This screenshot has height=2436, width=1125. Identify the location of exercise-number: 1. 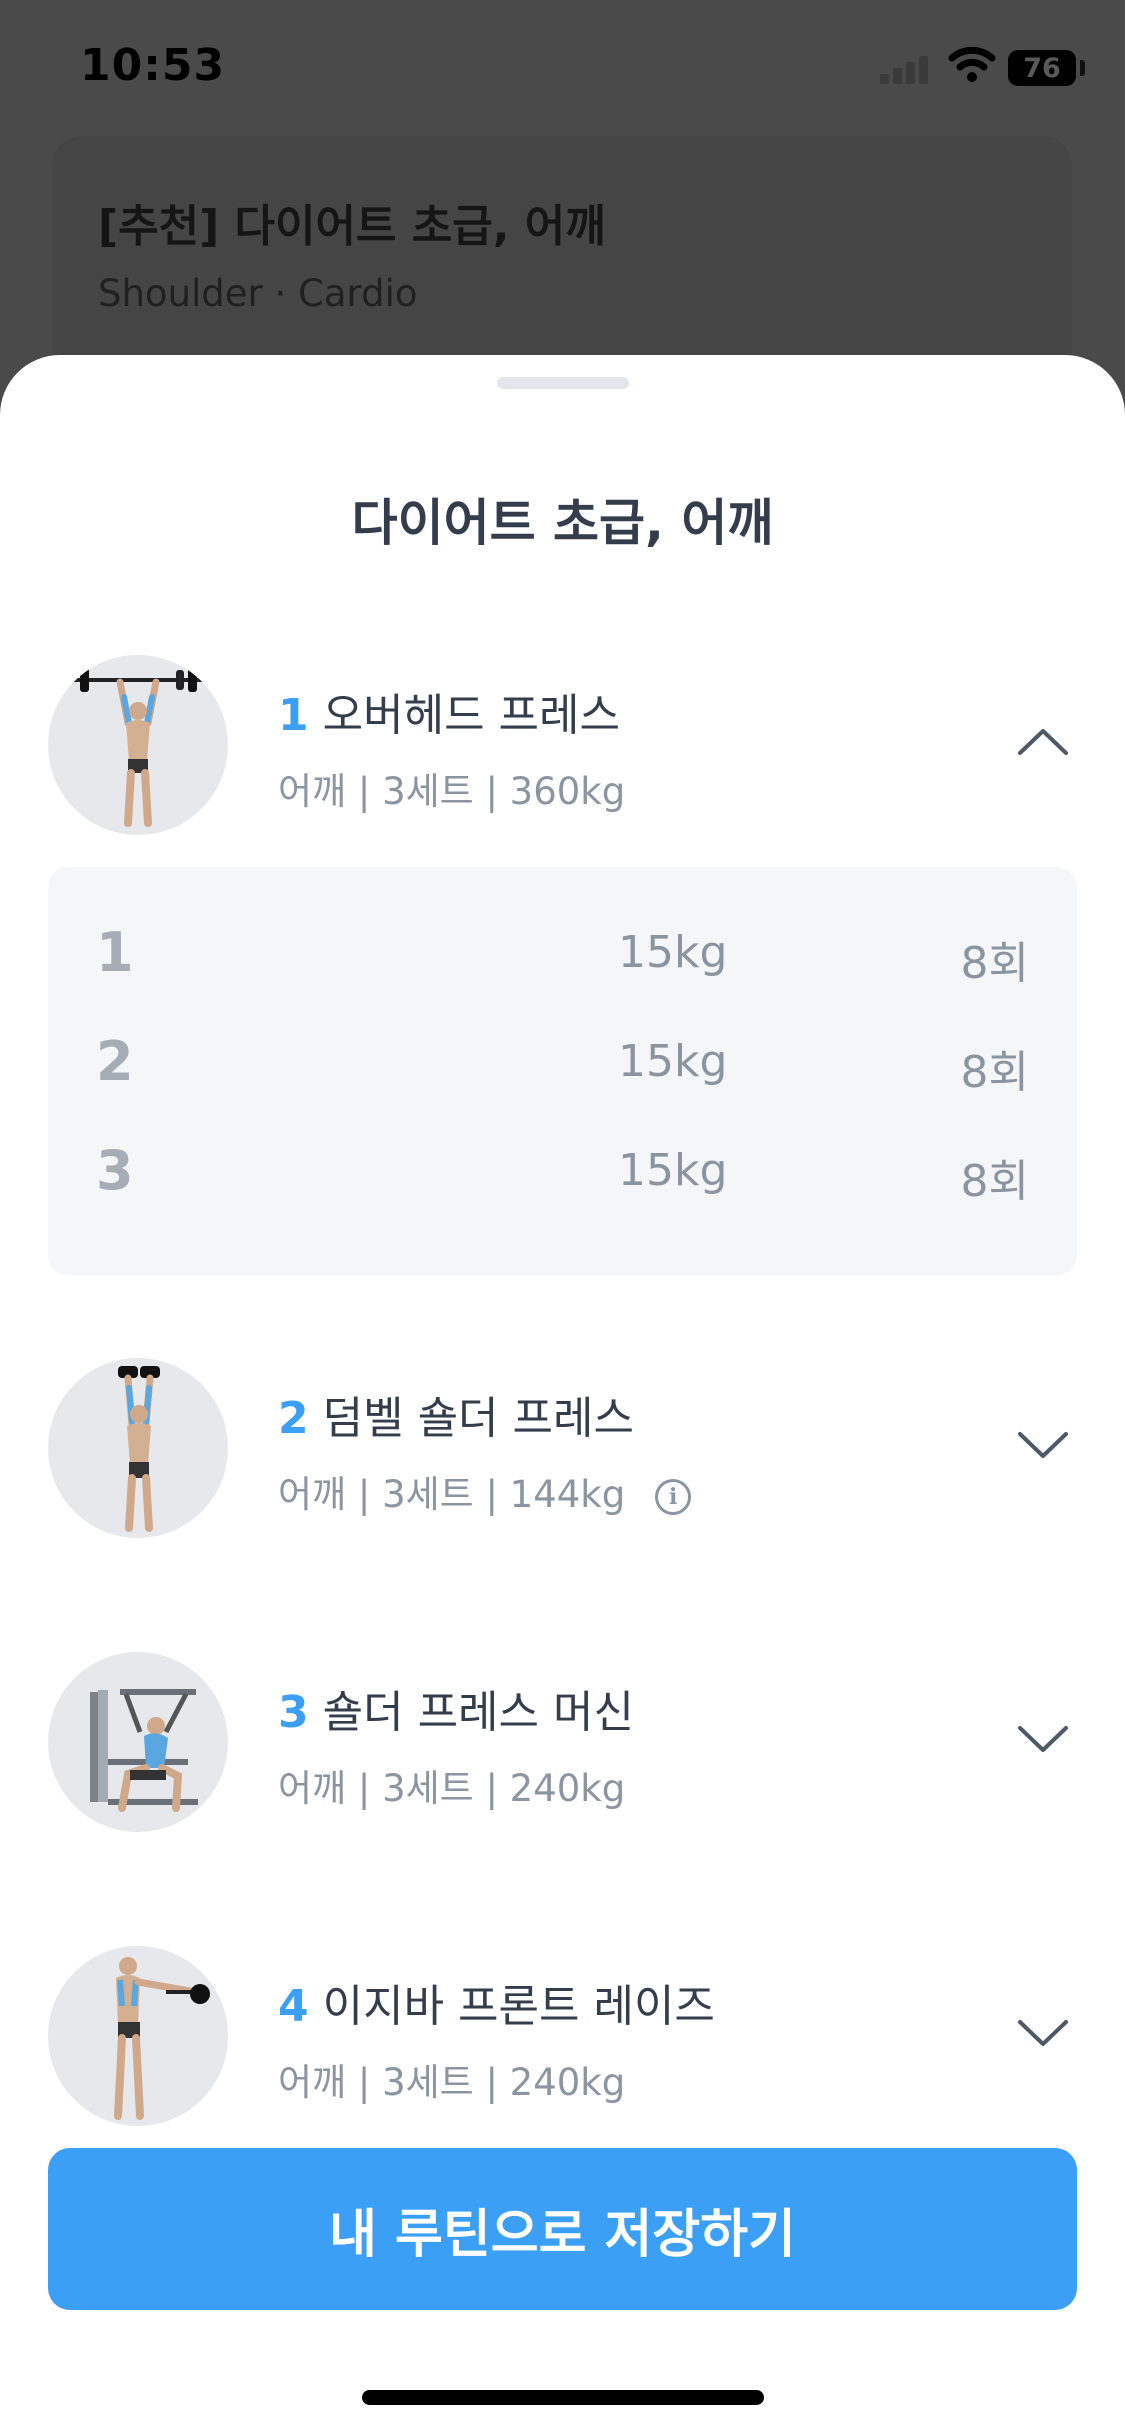
(293, 715).